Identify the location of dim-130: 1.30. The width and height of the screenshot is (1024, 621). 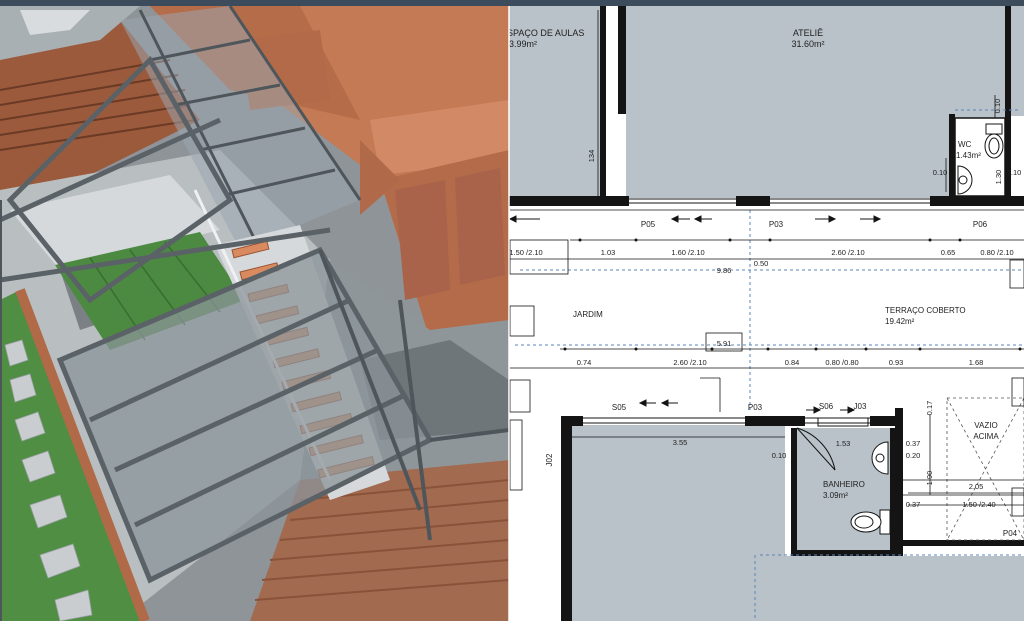
(998, 177).